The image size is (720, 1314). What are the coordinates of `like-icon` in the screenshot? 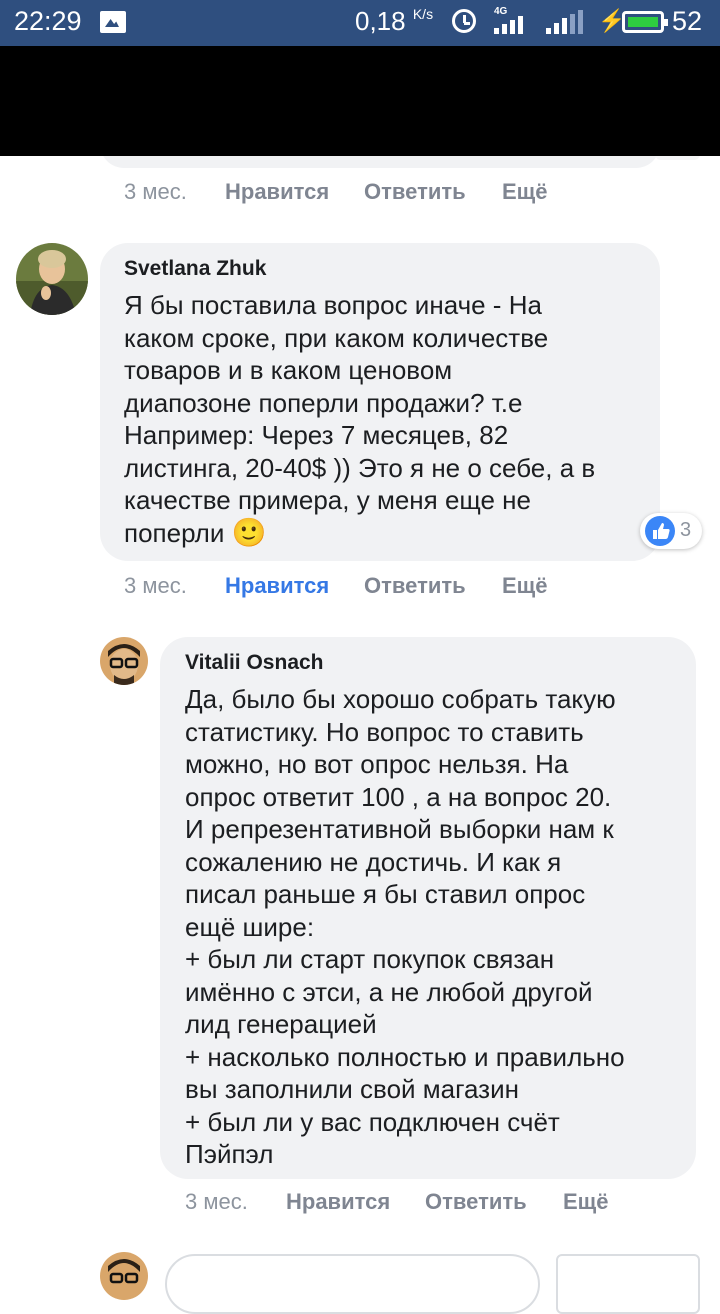 It's located at (660, 531).